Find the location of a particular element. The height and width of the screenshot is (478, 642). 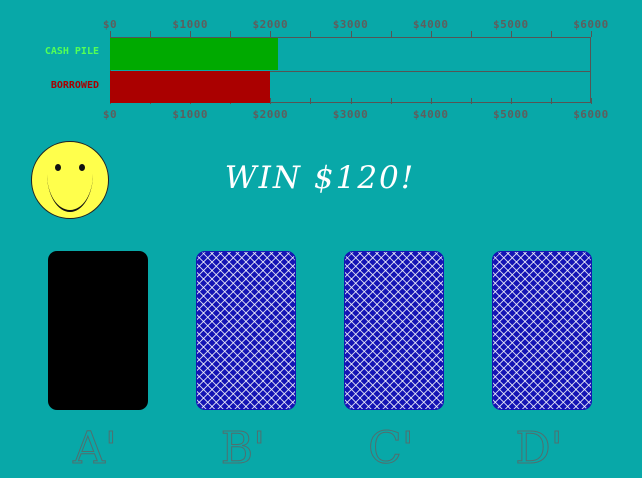

win-message: WIN $120! is located at coordinates (320, 178).